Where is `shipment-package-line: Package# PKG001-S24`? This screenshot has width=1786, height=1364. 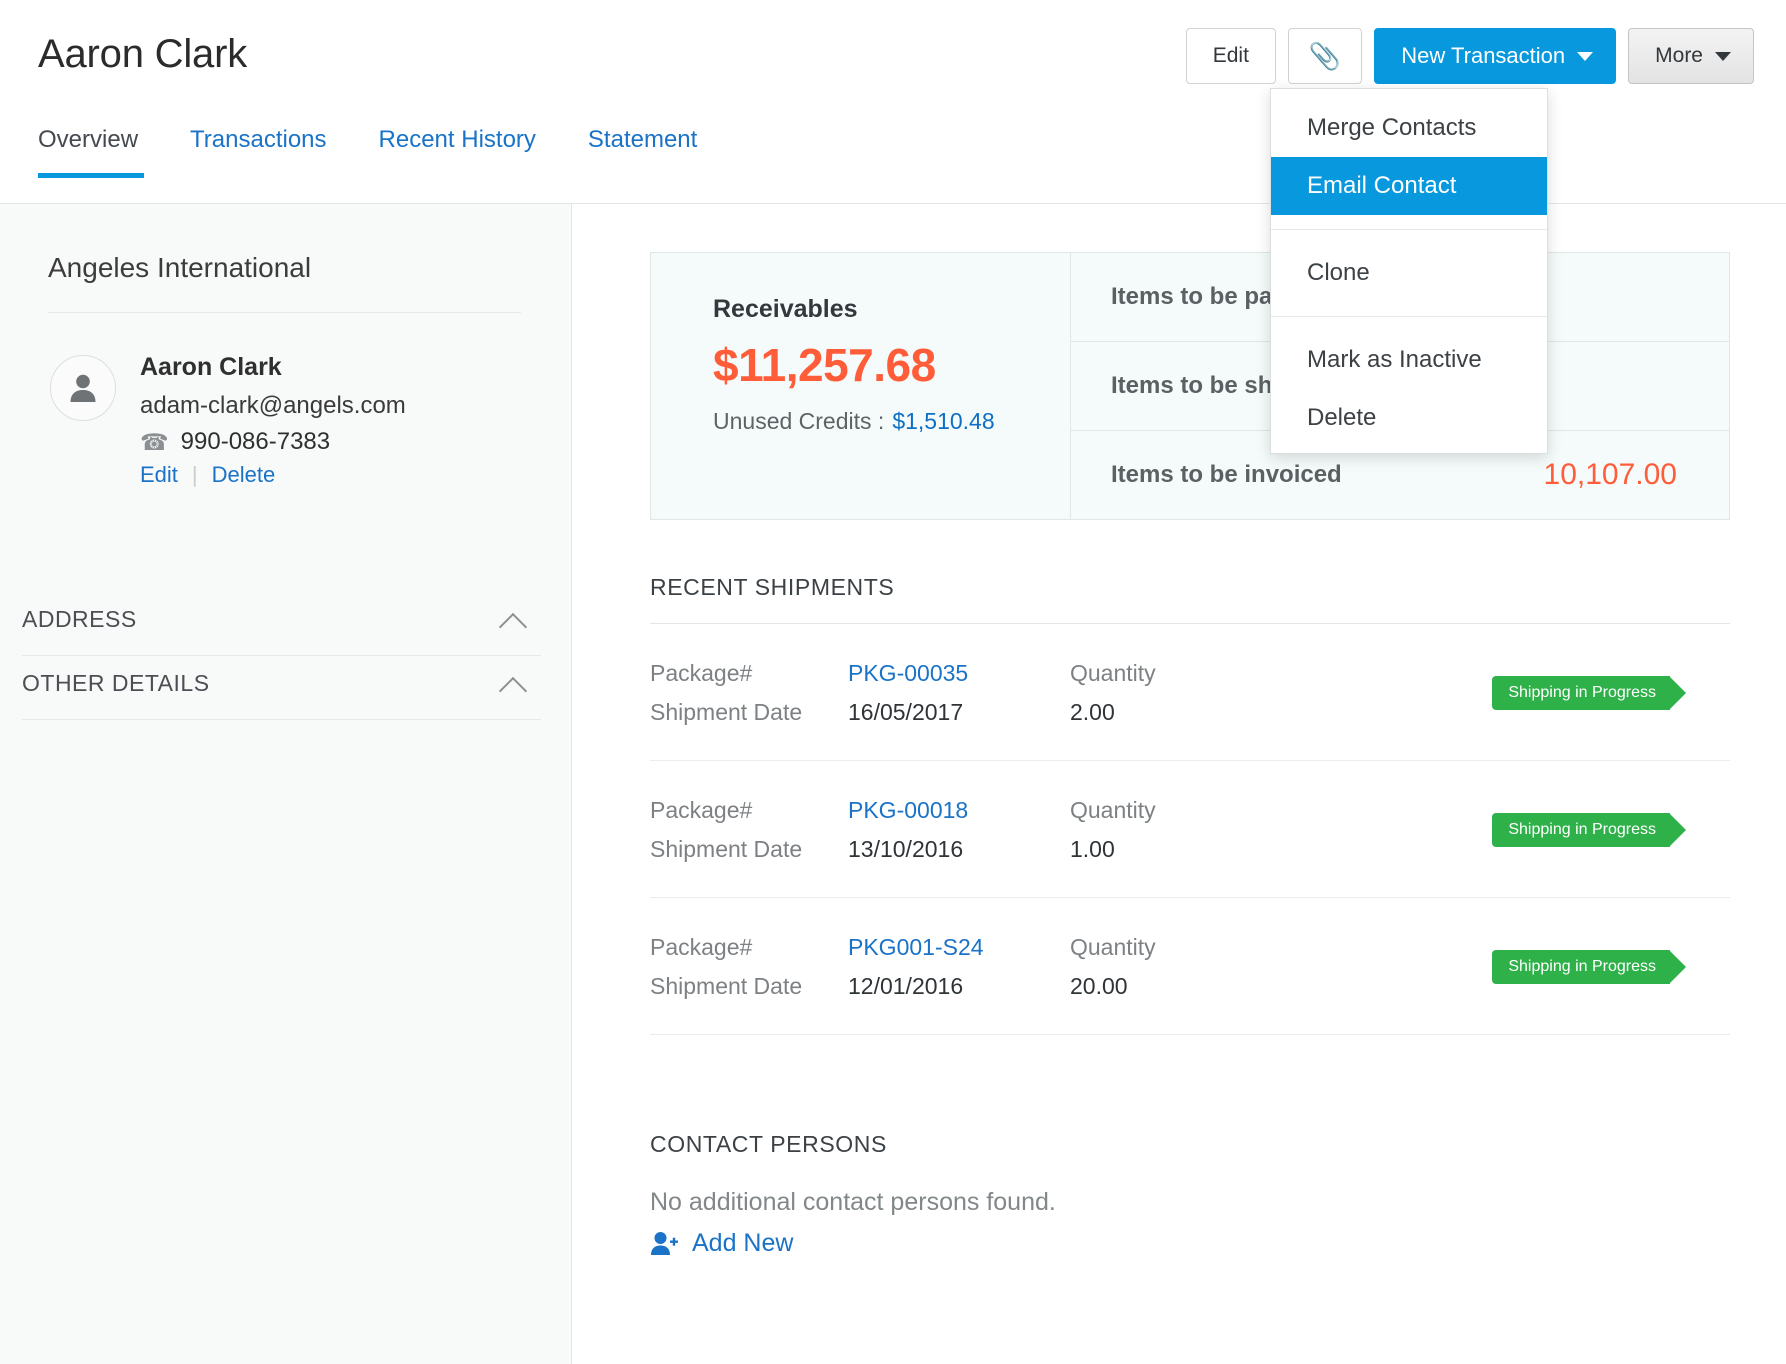 shipment-package-line: Package# PKG001-S24 is located at coordinates (860, 947).